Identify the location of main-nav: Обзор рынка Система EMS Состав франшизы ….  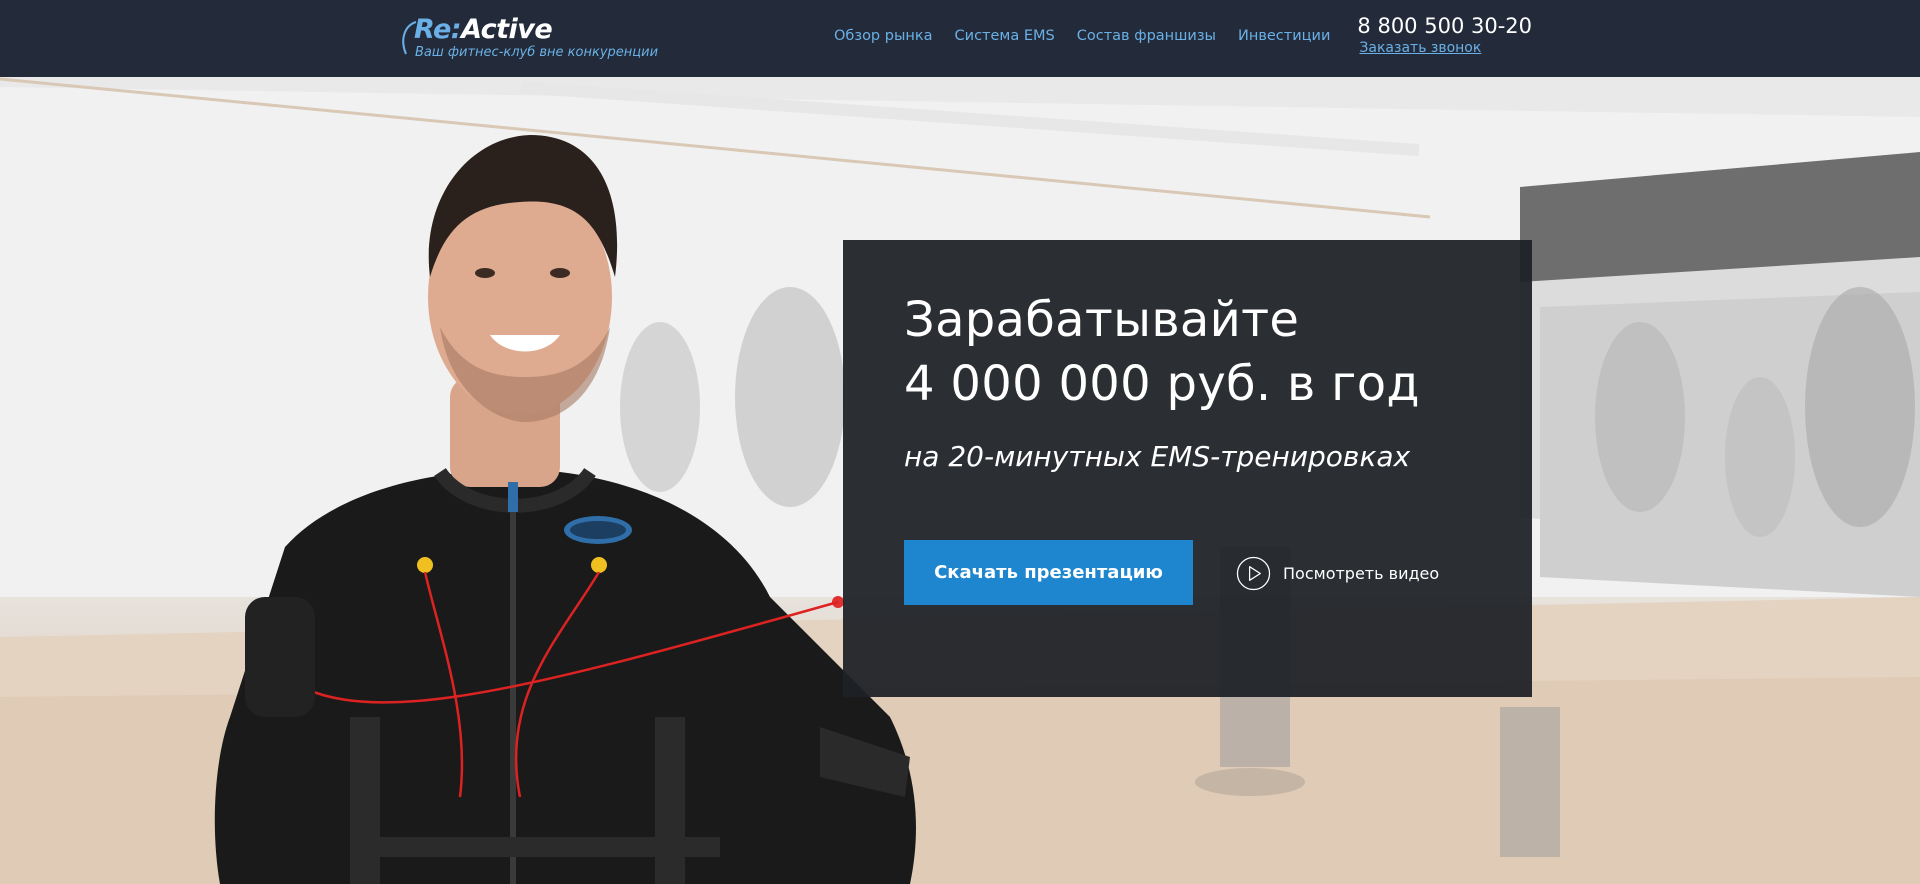
(1082, 36).